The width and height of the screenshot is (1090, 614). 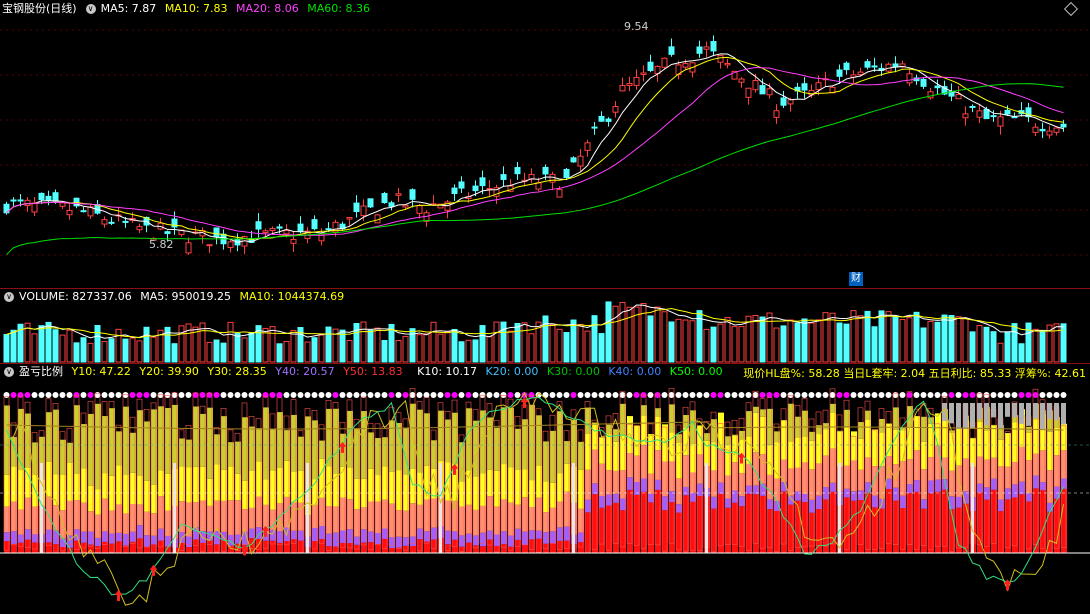 I want to click on k50-label: K50: 0.00, so click(x=696, y=371).